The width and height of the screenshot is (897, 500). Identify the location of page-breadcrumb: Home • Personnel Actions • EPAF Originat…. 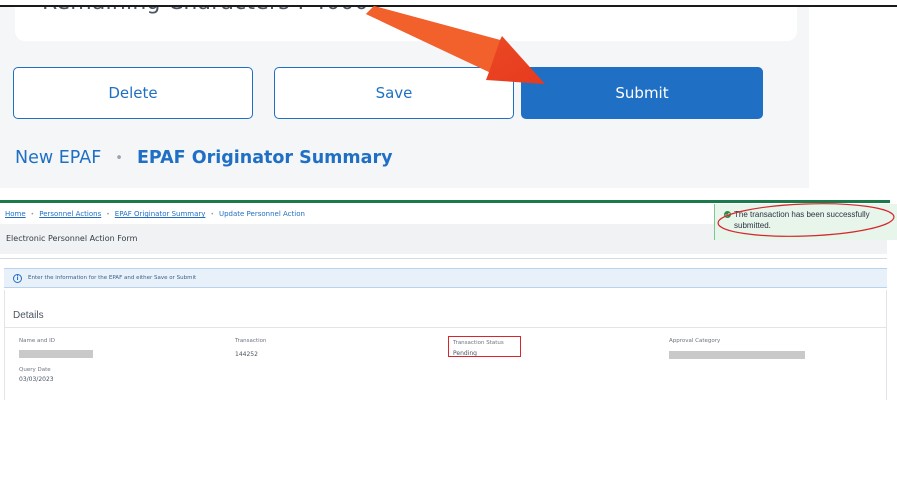
(155, 214).